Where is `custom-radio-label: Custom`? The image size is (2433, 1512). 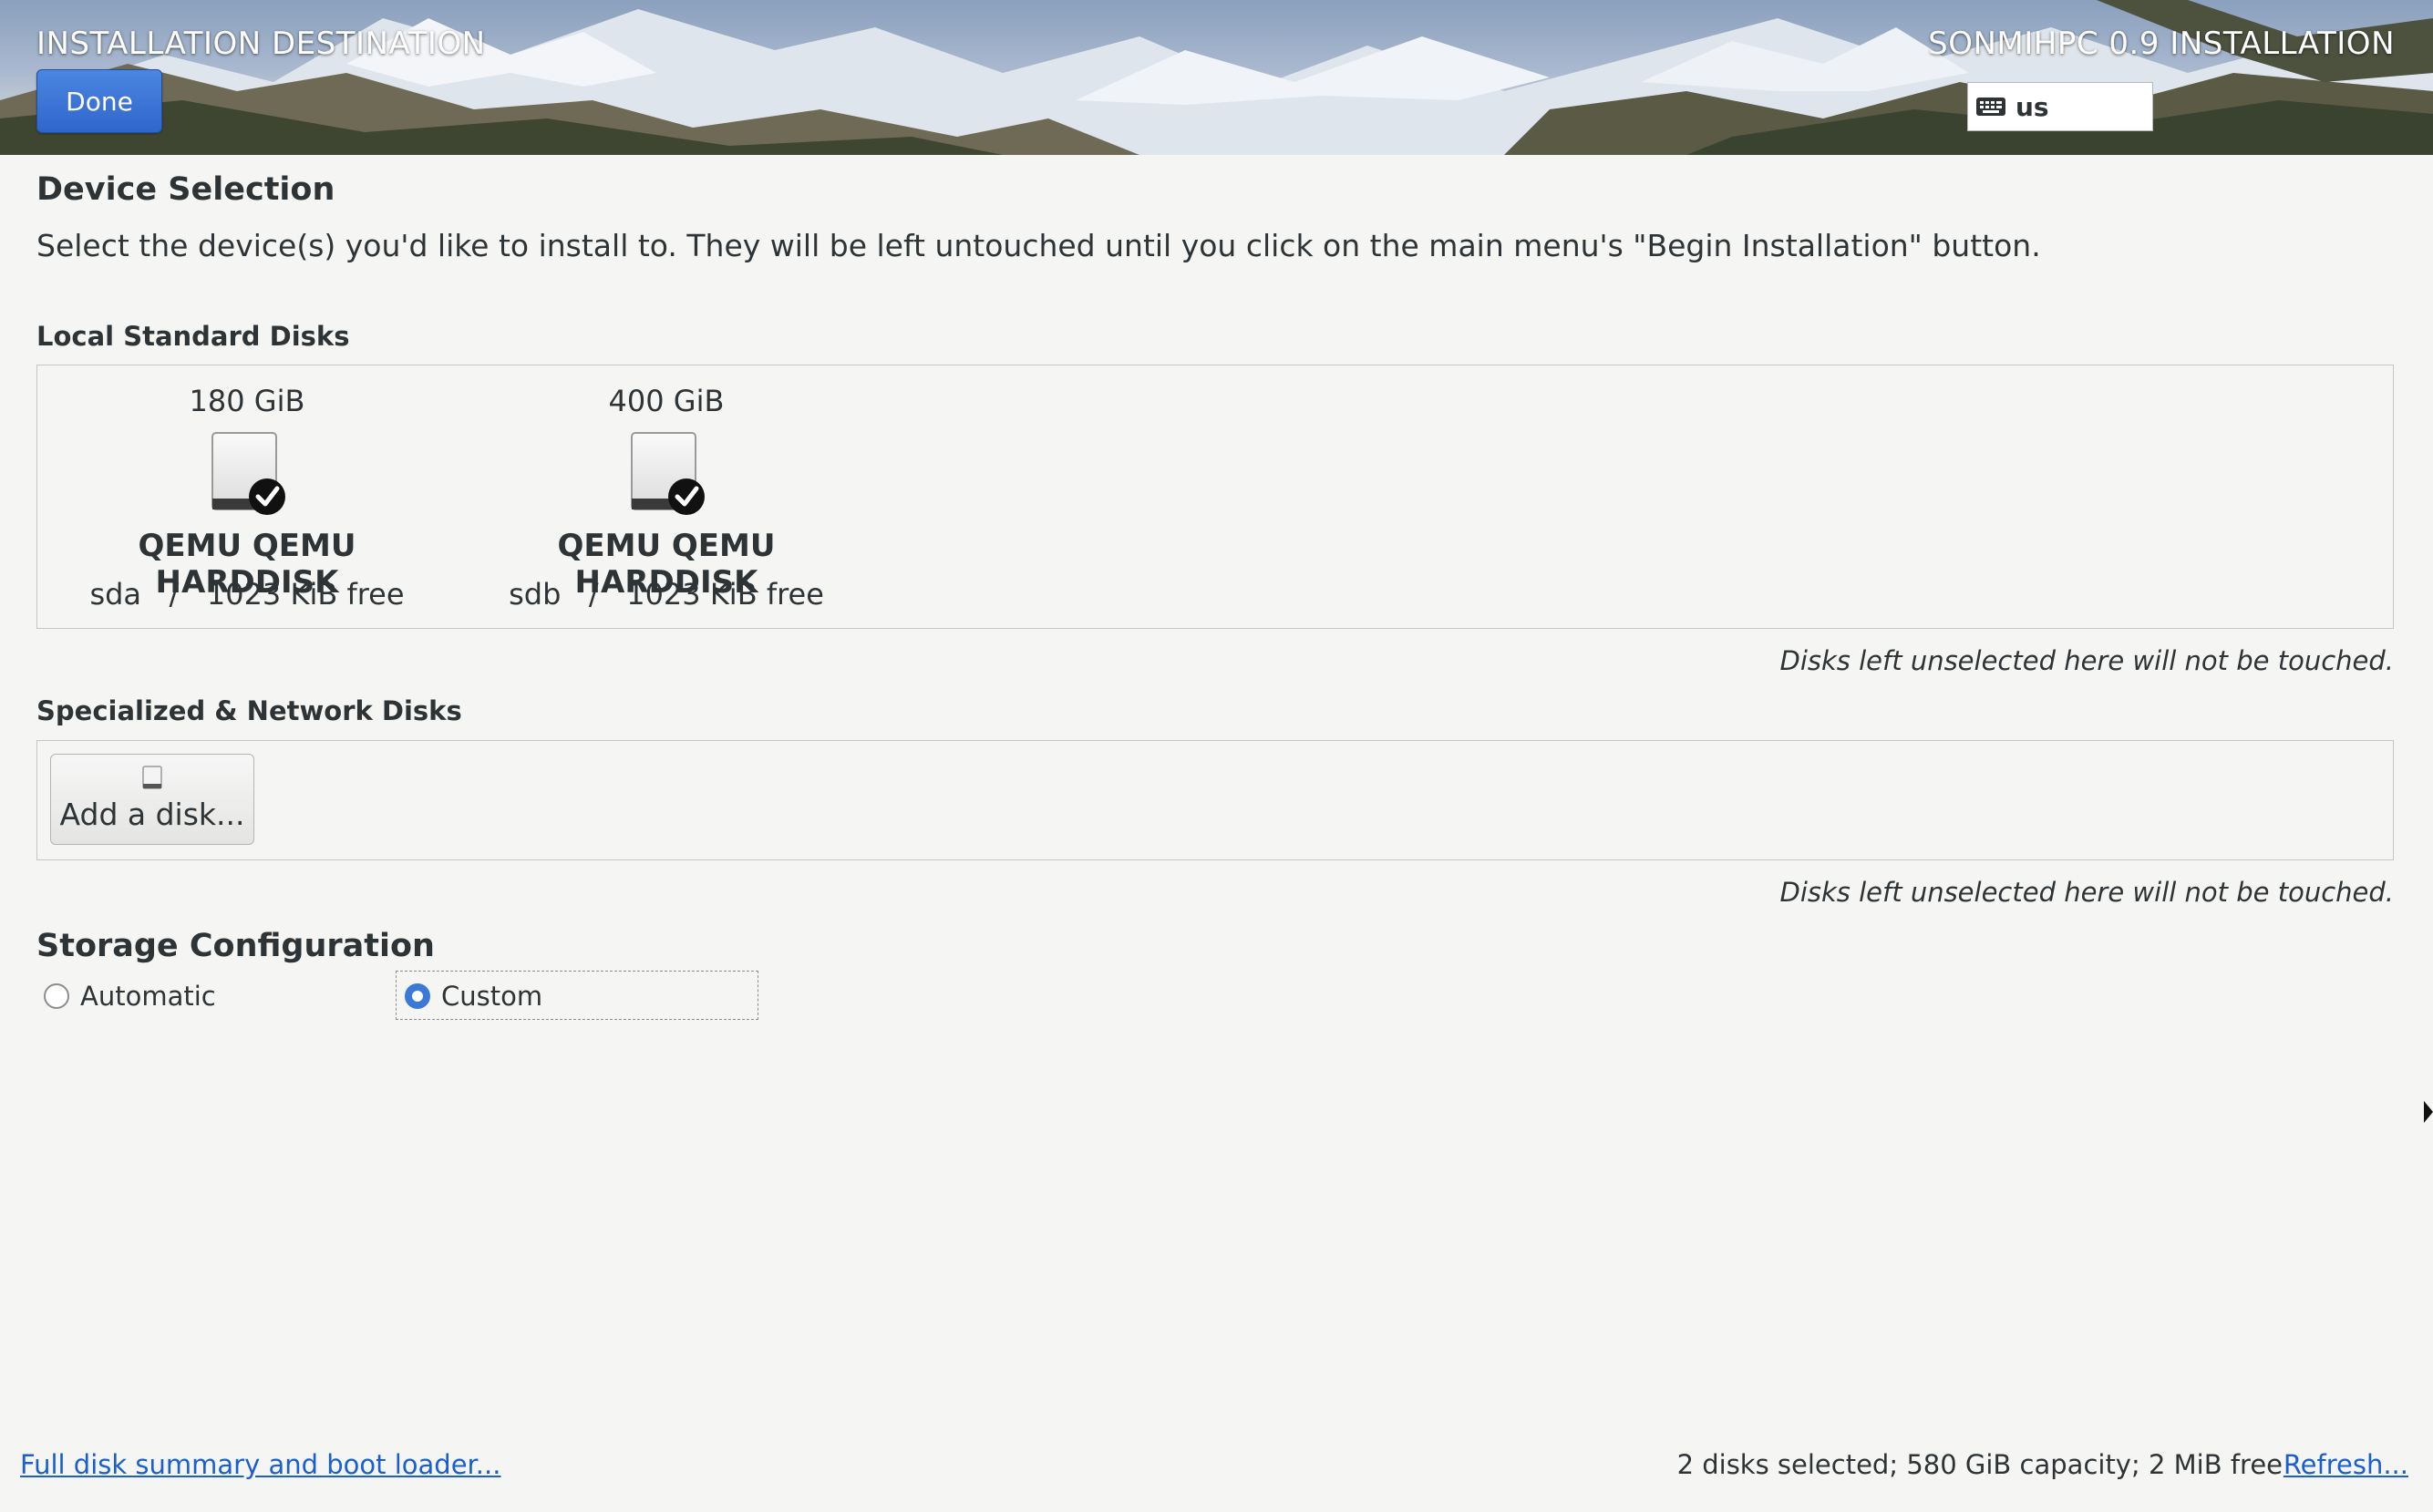 custom-radio-label: Custom is located at coordinates (492, 997).